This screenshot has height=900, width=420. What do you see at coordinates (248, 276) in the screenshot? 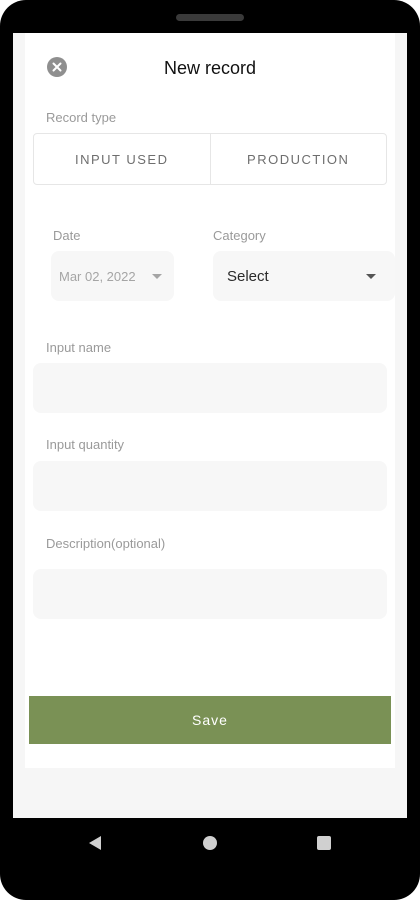
I see `category-value: Select` at bounding box center [248, 276].